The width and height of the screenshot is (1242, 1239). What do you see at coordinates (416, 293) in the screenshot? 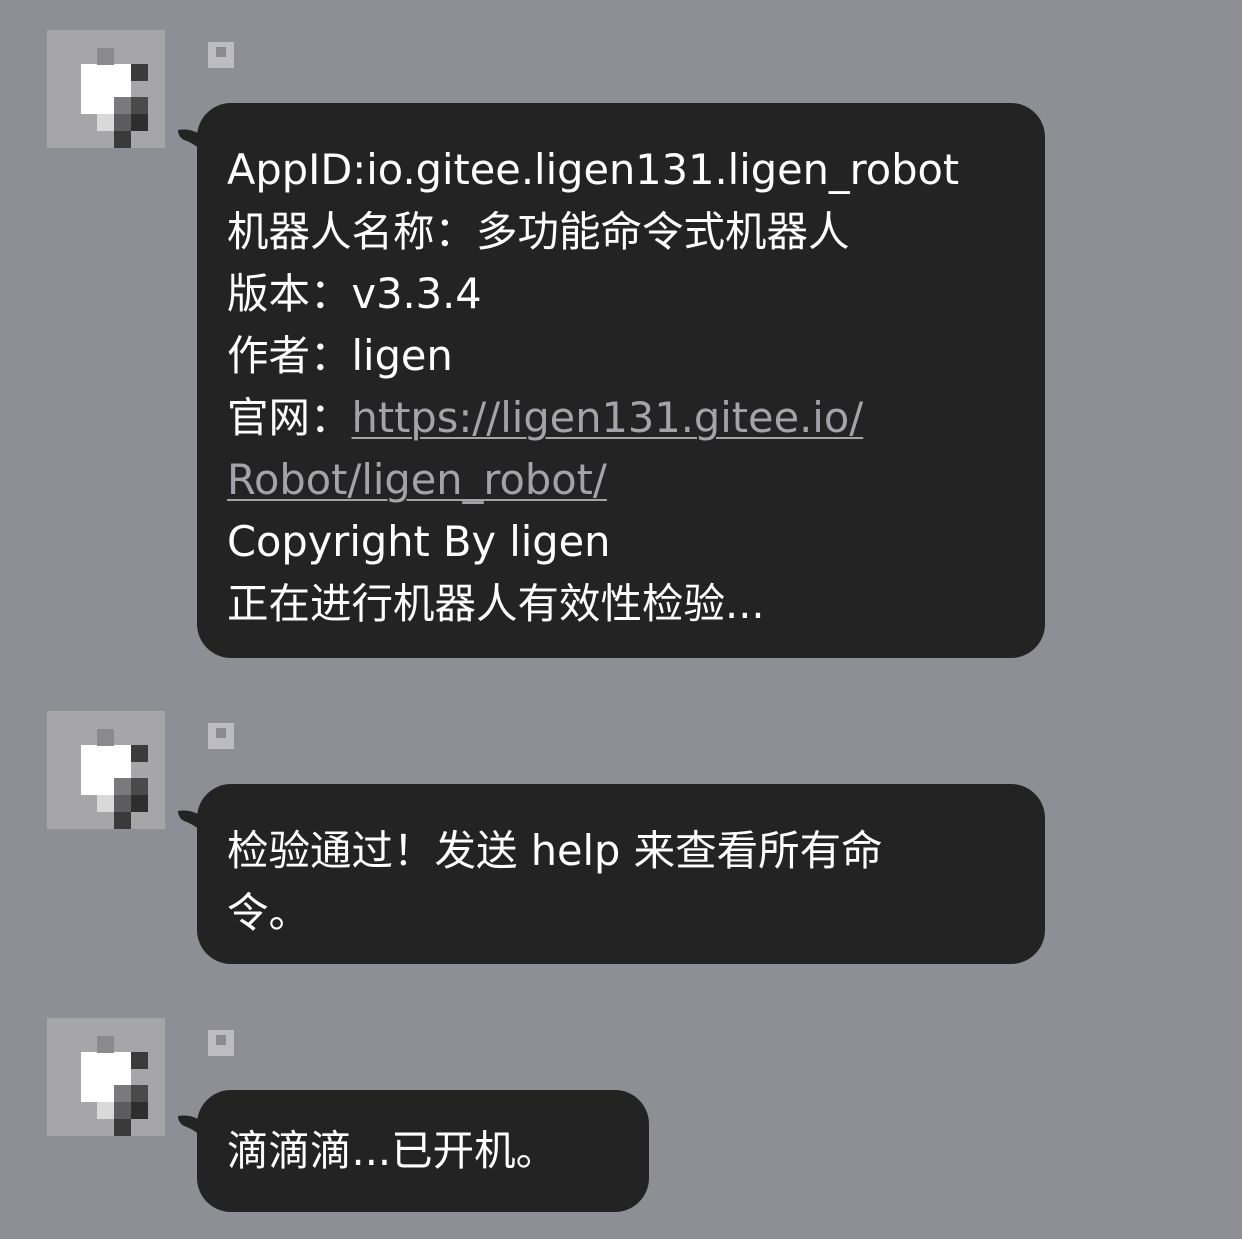
I see `version-value: v3.3.4` at bounding box center [416, 293].